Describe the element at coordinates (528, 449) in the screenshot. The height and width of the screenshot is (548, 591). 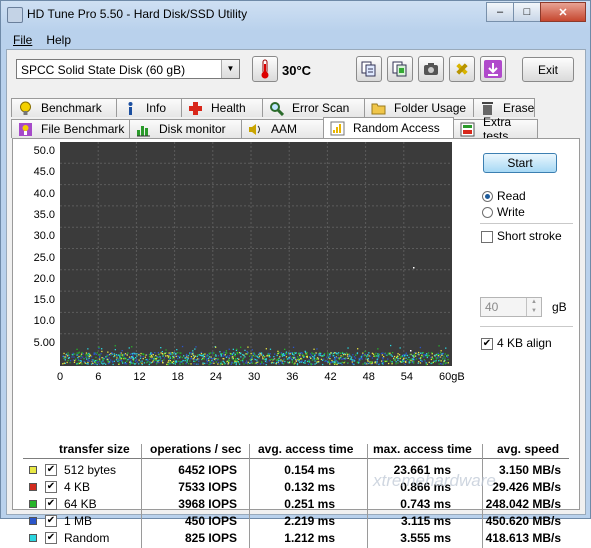
I see `col-header-avg-speed: avg. speed` at that location.